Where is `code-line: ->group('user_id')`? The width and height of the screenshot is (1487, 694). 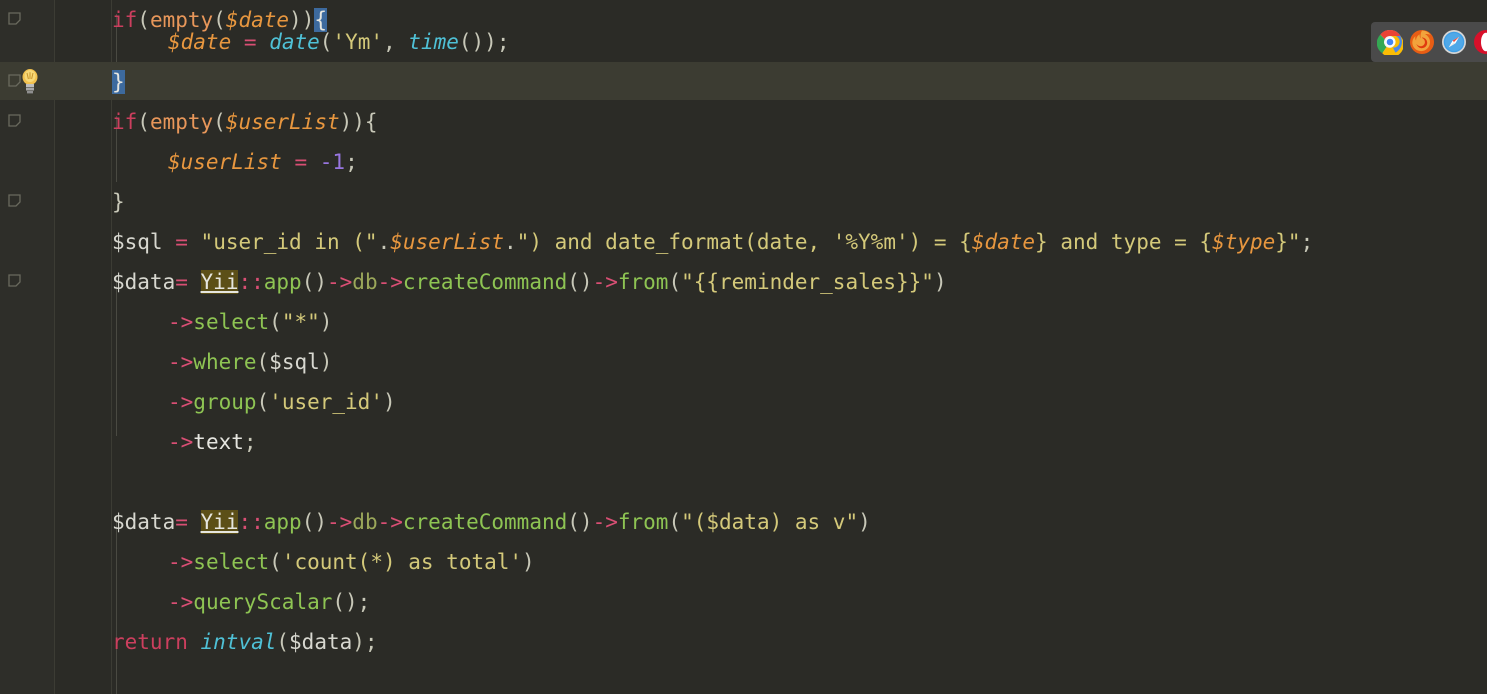 code-line: ->group('user_id') is located at coordinates (254, 402).